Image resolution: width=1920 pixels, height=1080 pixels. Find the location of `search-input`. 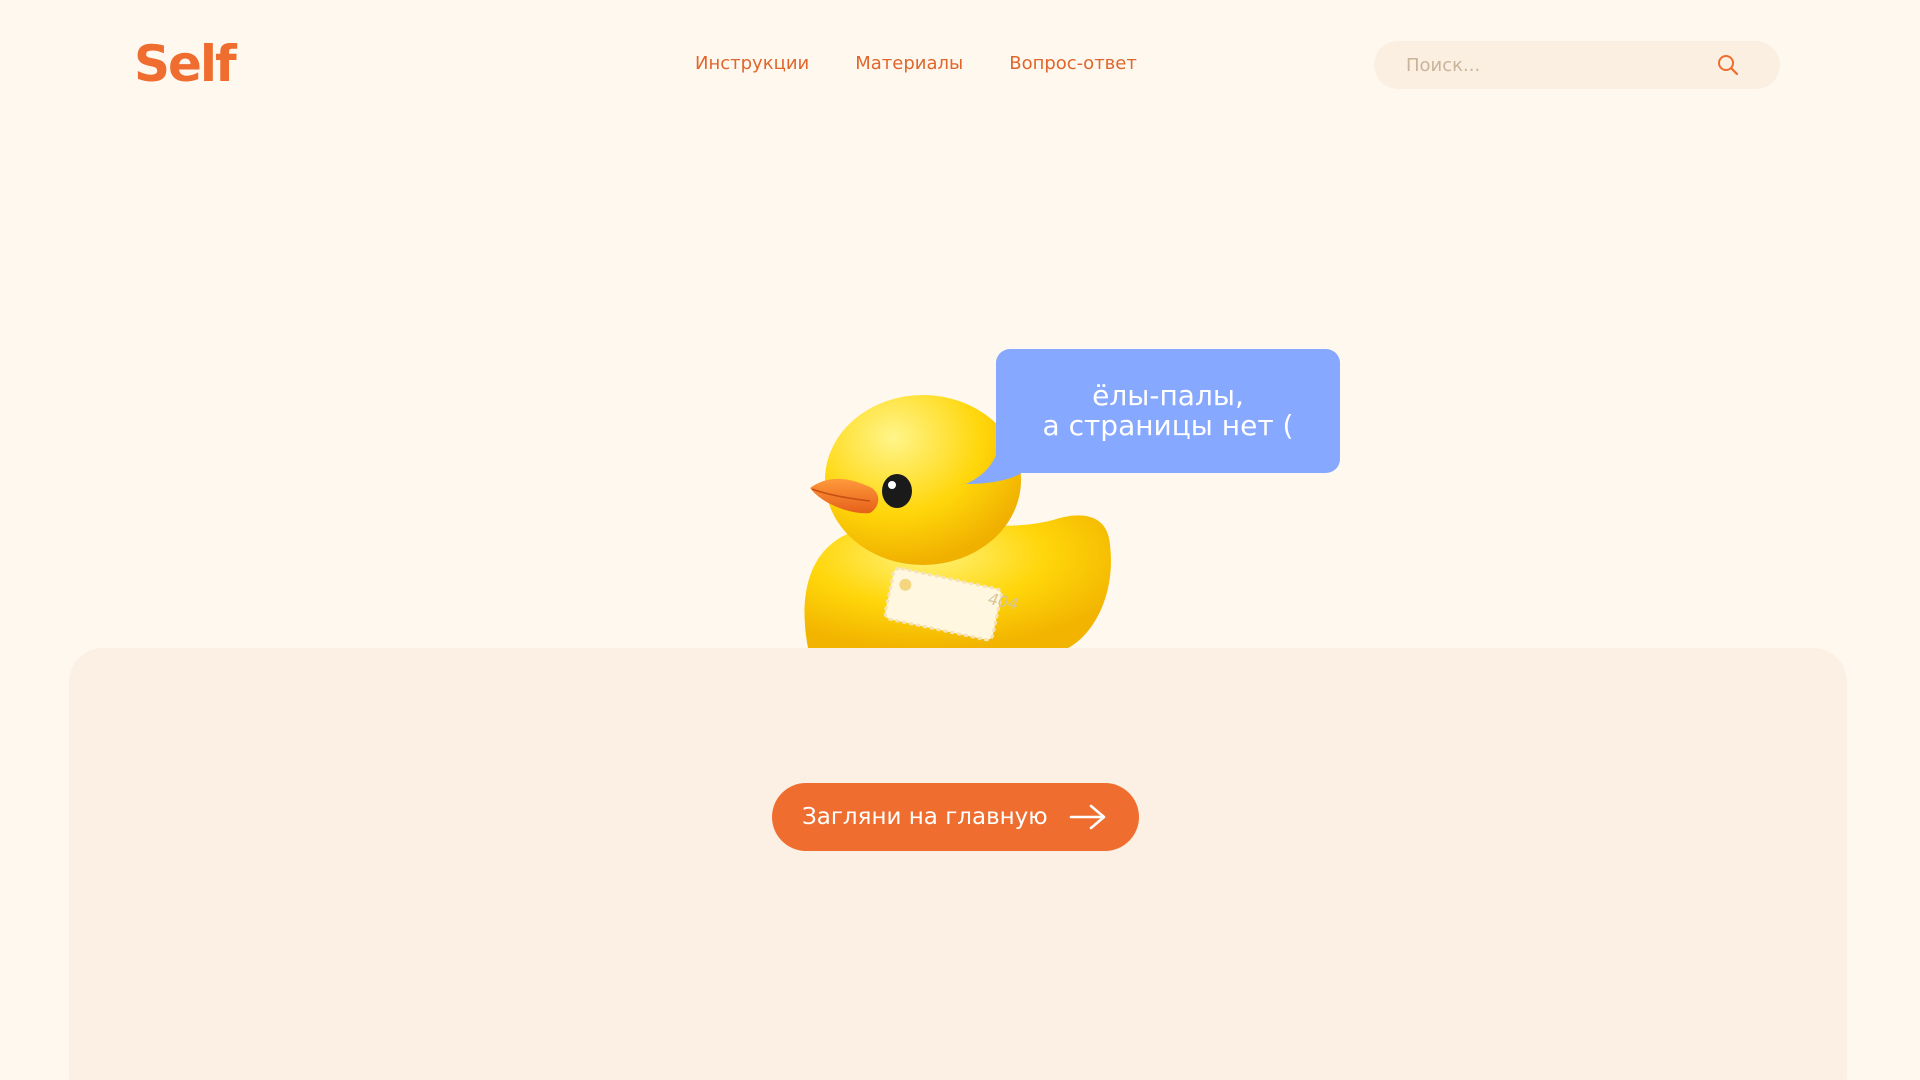

search-input is located at coordinates (1556, 65).